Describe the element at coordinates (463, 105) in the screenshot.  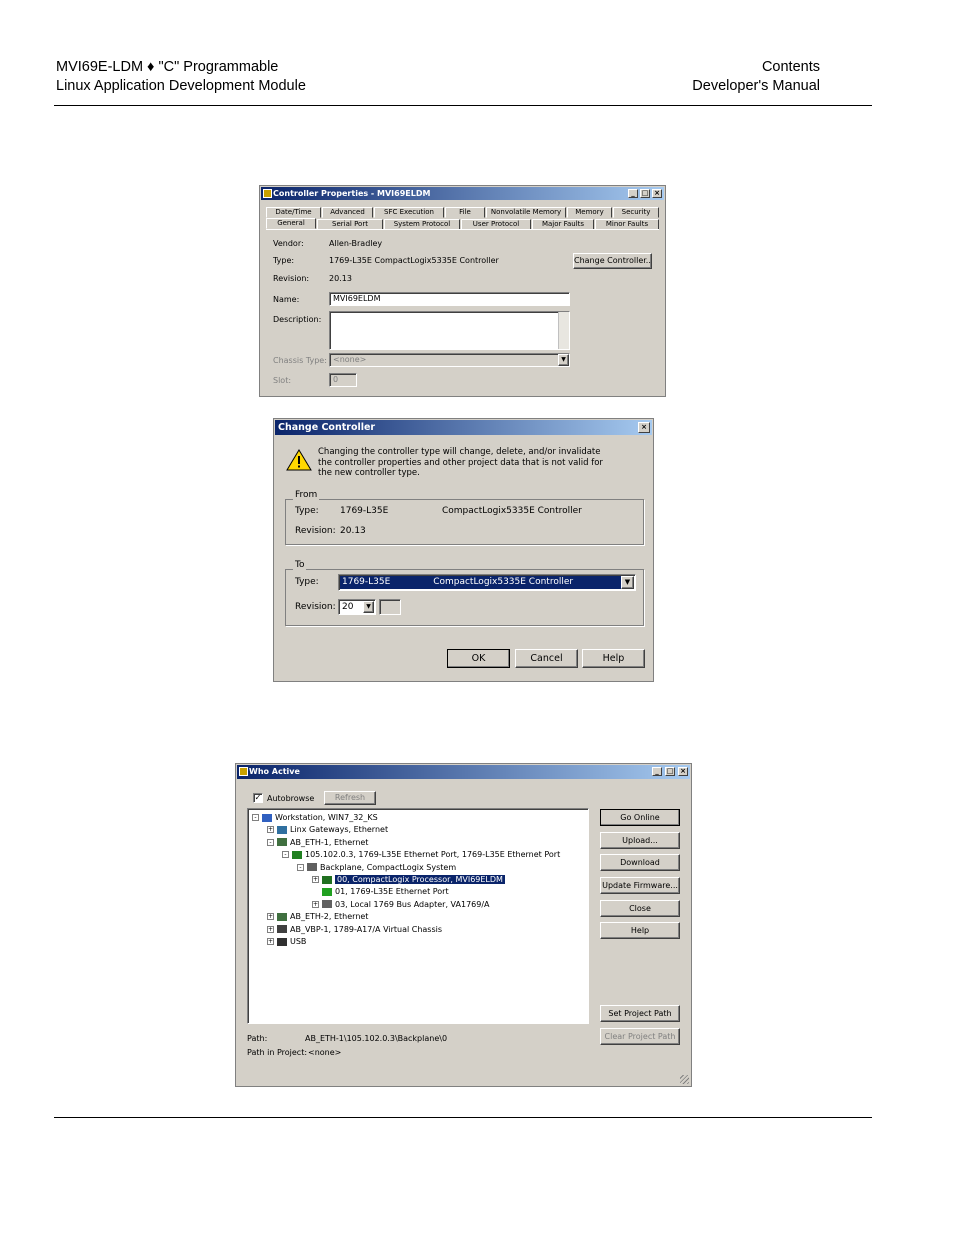
I see `header-rule` at that location.